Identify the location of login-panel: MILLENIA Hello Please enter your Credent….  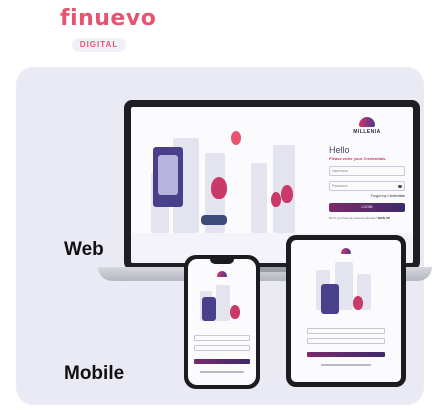
(367, 168).